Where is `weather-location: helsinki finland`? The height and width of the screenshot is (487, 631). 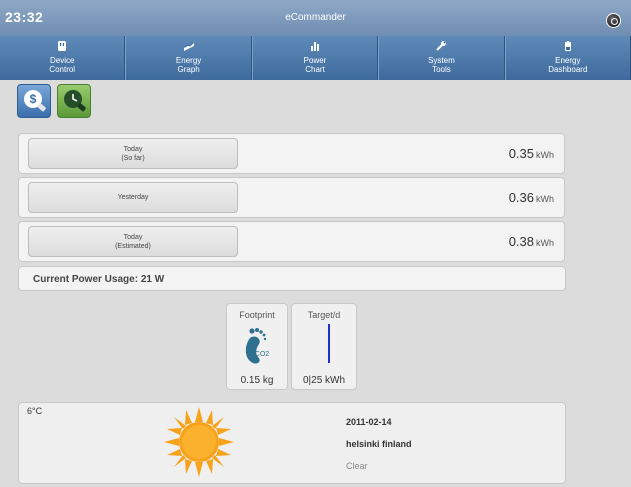
weather-location: helsinki finland is located at coordinates (379, 444).